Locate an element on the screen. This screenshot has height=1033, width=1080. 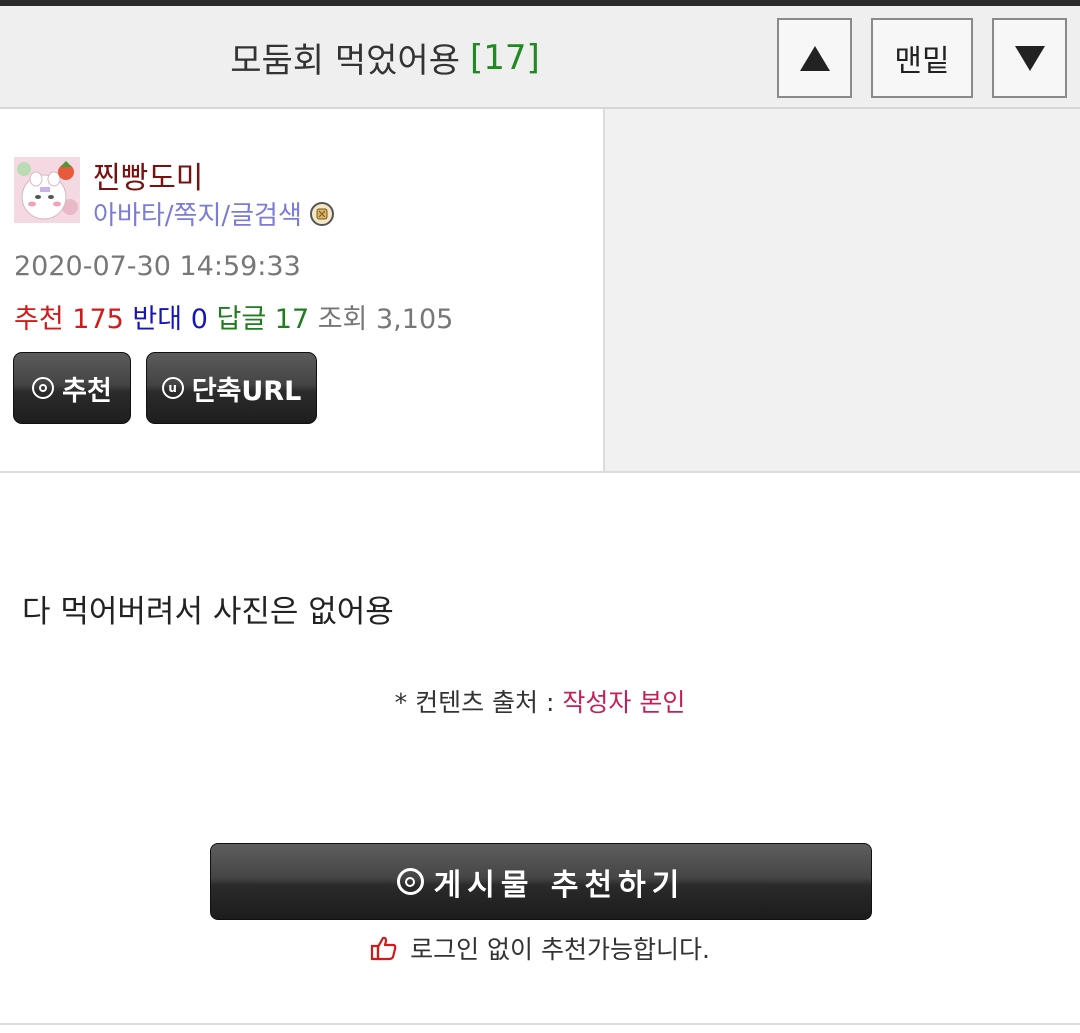
recommend-notice: 로그인 없이 추천가능합니다. is located at coordinates (540, 948).